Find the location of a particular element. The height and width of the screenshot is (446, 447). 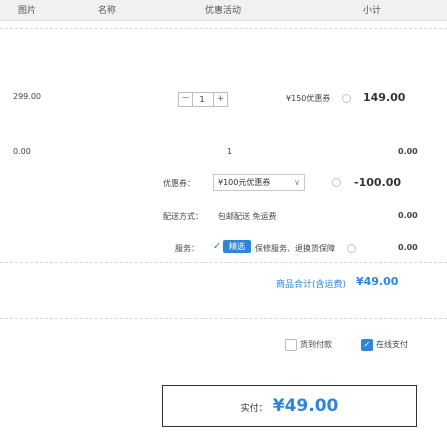

col-subtotal-header: 小计 is located at coordinates (372, 11).